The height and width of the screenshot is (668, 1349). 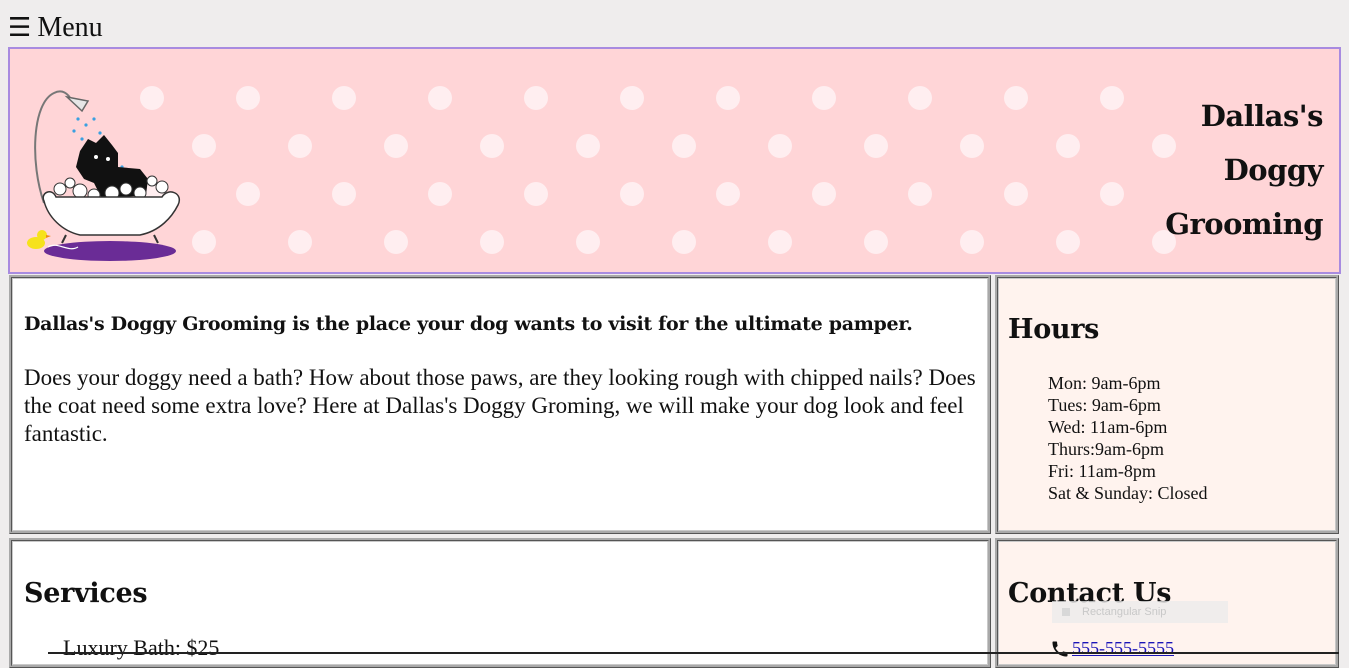 I want to click on site-title: Dallas's Doggy Grooming, so click(x=1244, y=170).